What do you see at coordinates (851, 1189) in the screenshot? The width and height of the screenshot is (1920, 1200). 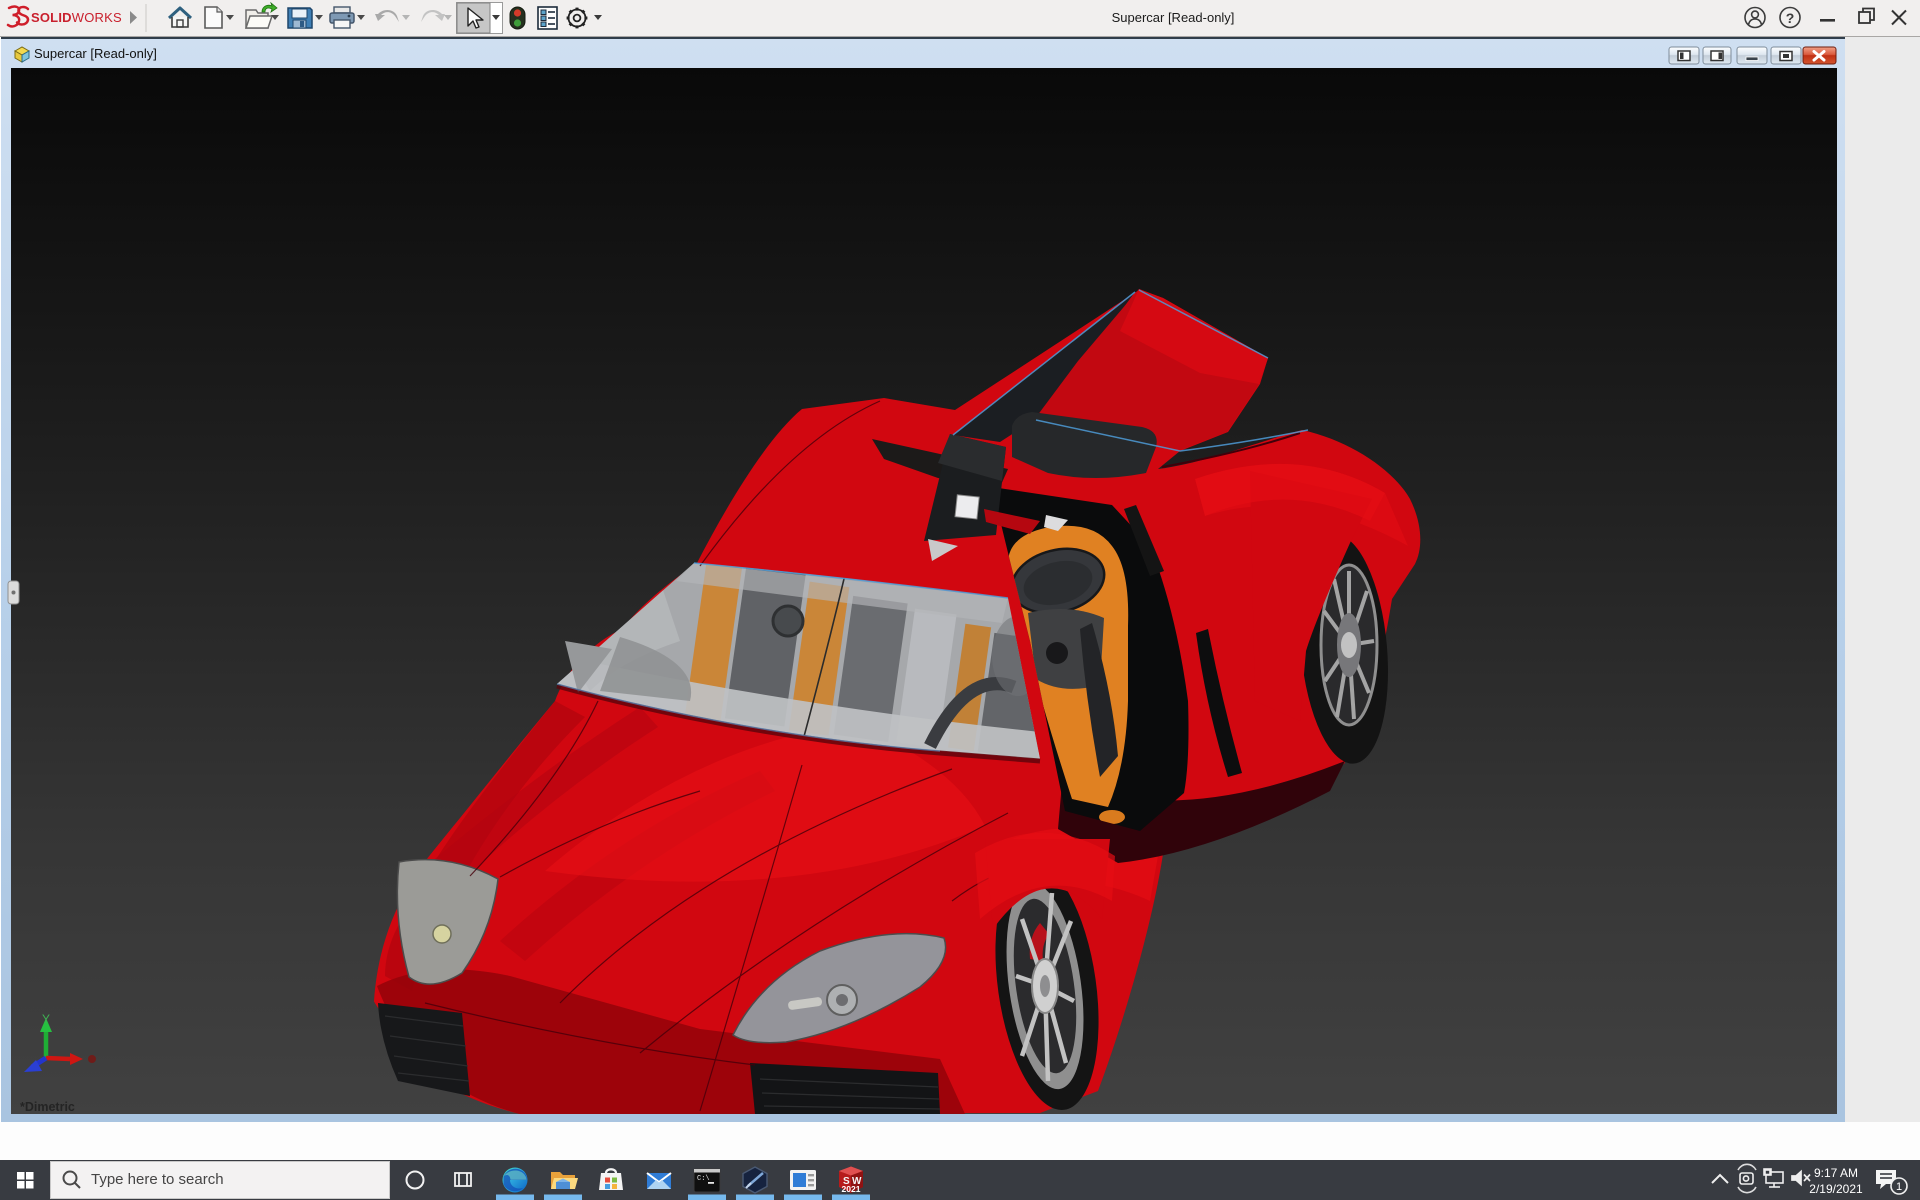 I see `svg-text: 2021` at bounding box center [851, 1189].